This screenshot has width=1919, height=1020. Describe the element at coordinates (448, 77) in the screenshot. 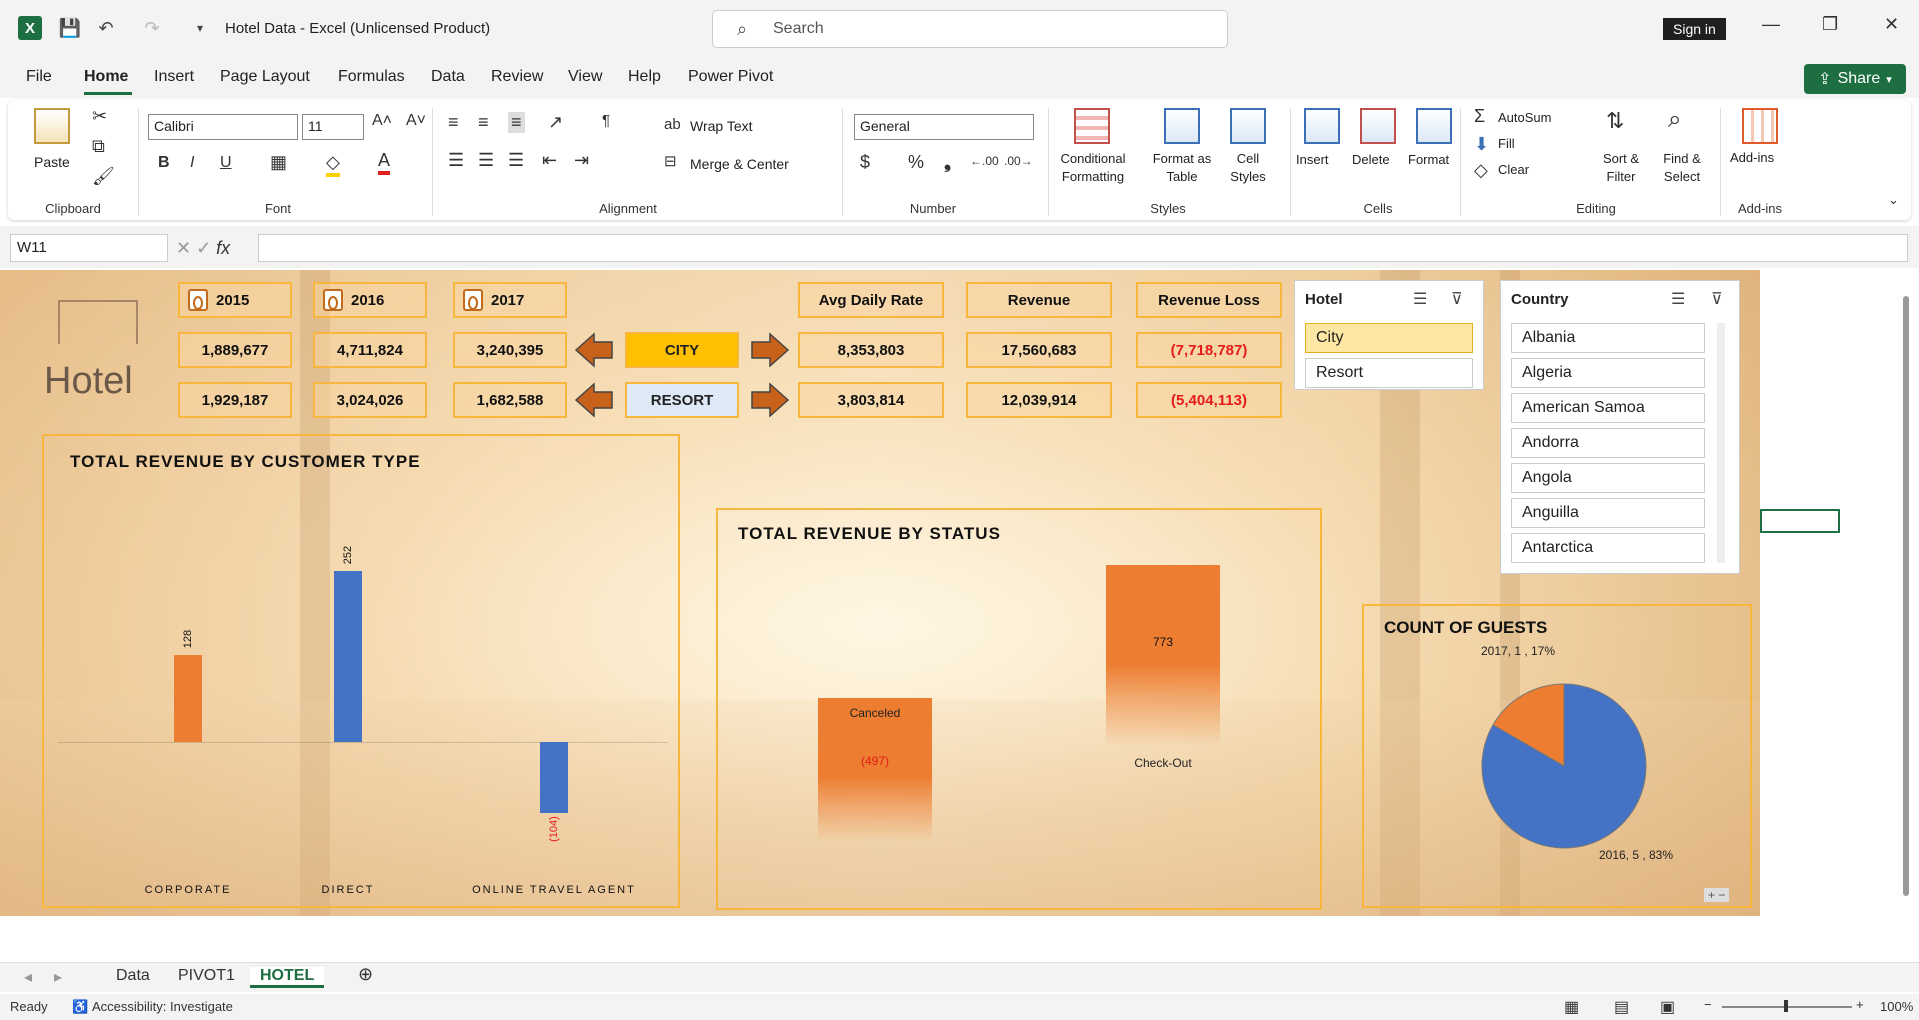

I see `tab-data: Data` at that location.